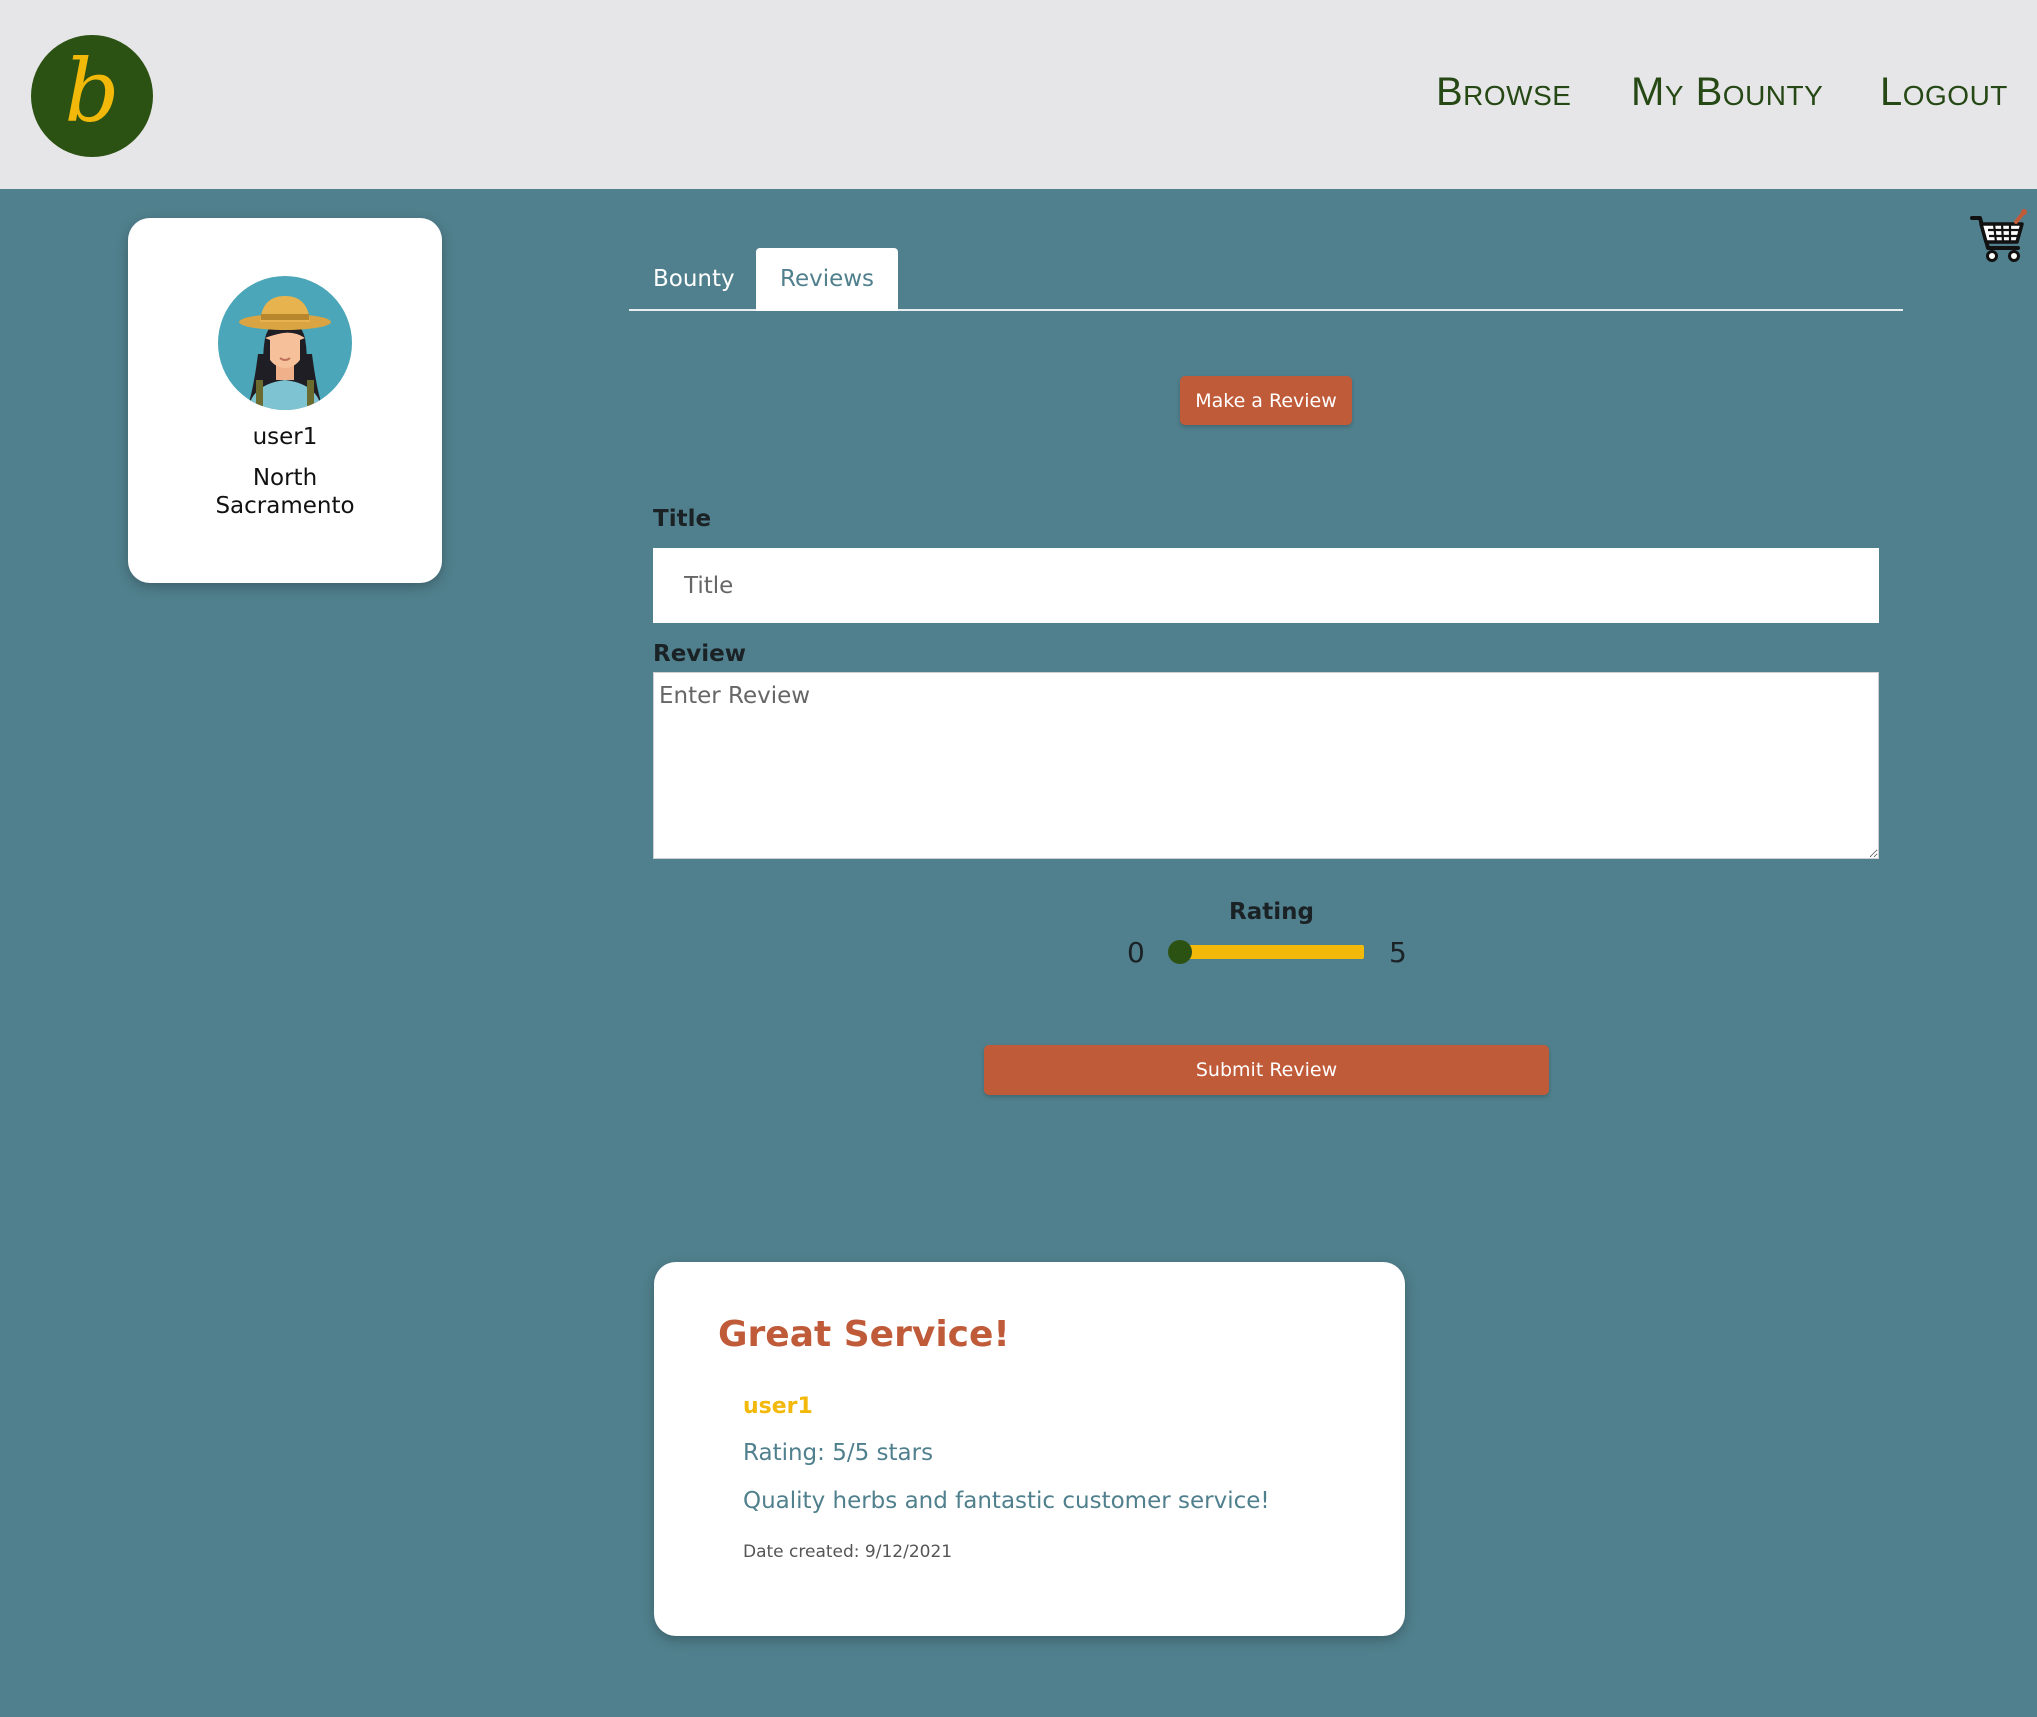 The image size is (2037, 1717). I want to click on submit-review-button: Submit Review, so click(1266, 1070).